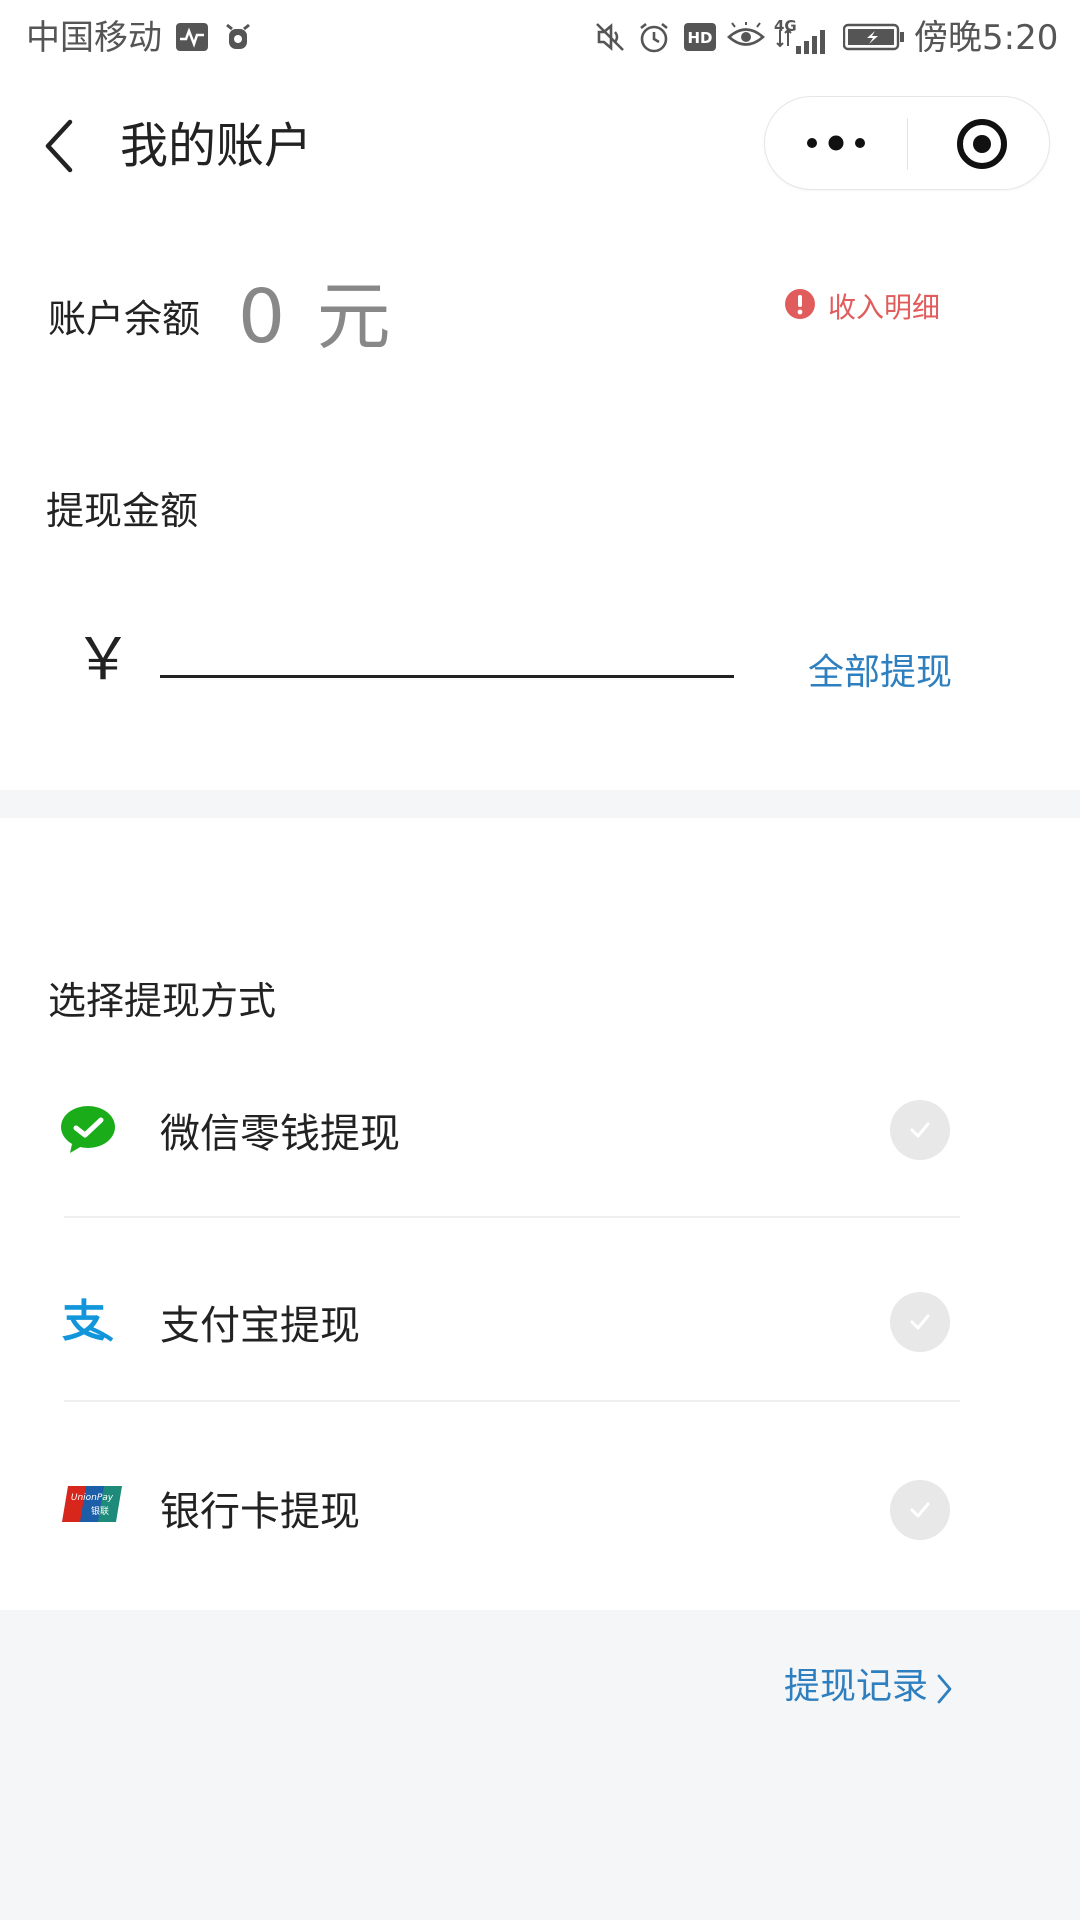  Describe the element at coordinates (880, 673) in the screenshot. I see `withdraw-all-link: 全部提现` at that location.